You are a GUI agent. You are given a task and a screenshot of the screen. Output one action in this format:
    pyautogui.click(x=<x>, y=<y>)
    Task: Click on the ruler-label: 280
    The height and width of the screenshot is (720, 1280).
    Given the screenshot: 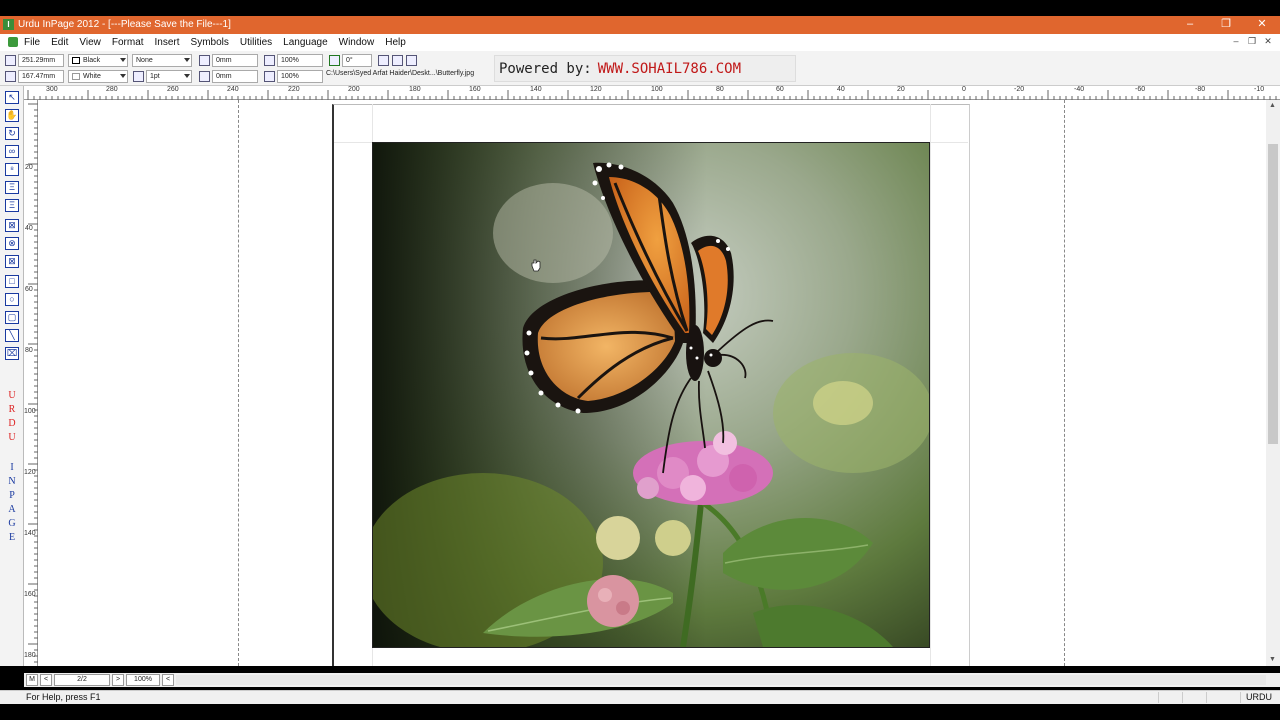 What is the action you would take?
    pyautogui.click(x=112, y=89)
    